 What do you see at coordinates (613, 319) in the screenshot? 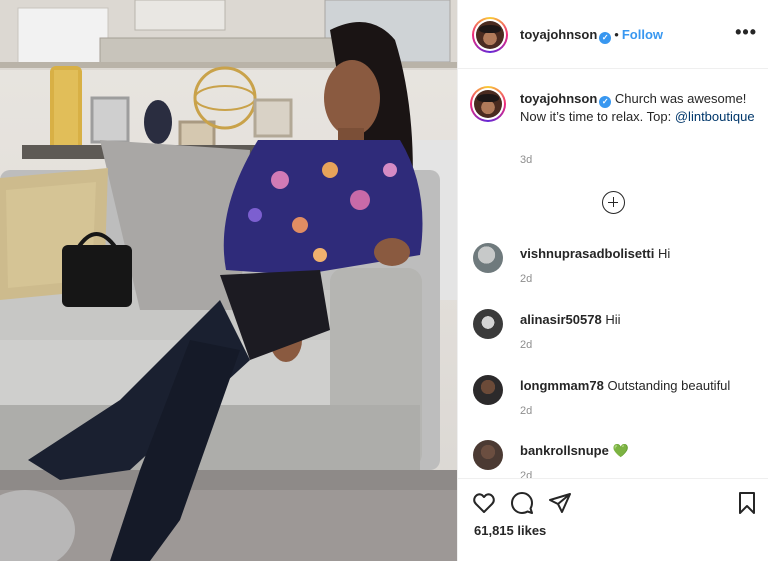
I see `comment-text: Hii` at bounding box center [613, 319].